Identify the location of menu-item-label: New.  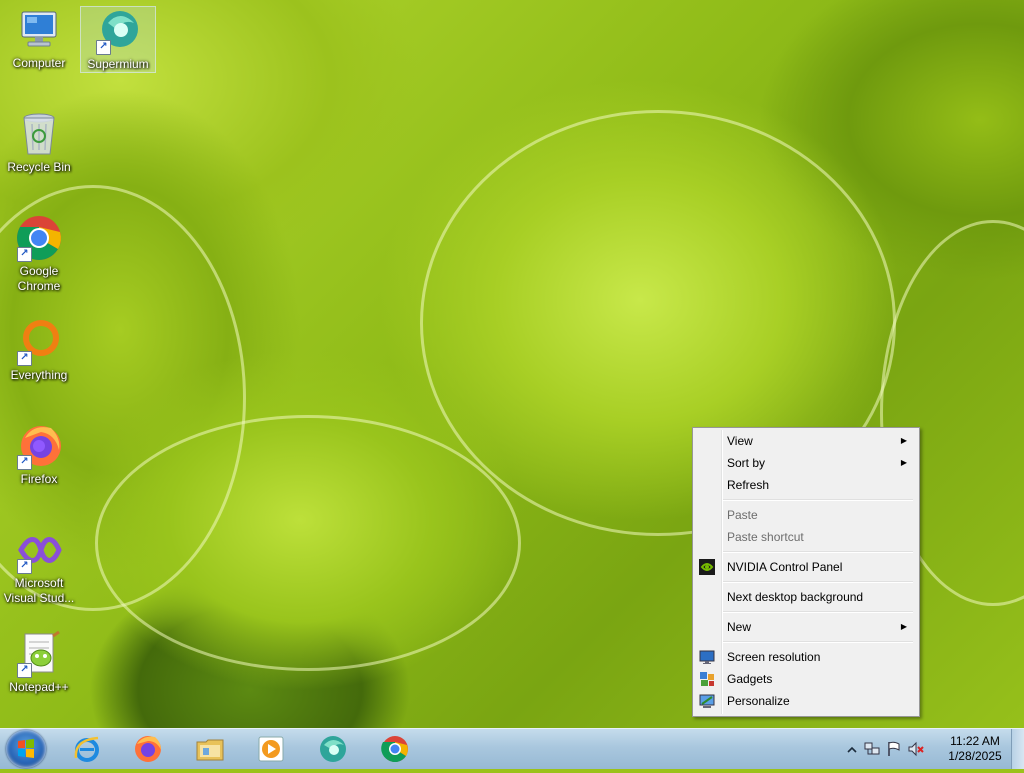
(739, 627).